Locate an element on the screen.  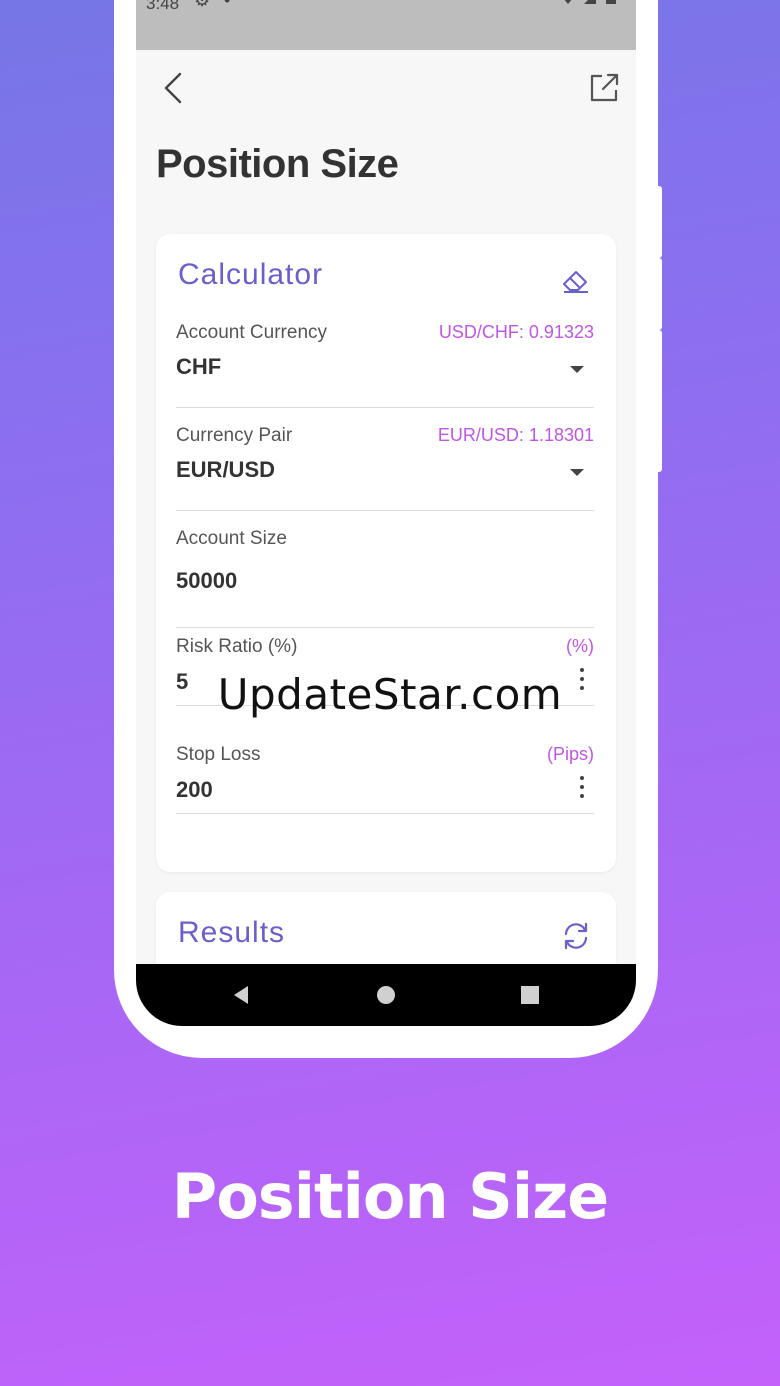
stop-loss-field: Stop Loss (Pips) is located at coordinates (385, 779).